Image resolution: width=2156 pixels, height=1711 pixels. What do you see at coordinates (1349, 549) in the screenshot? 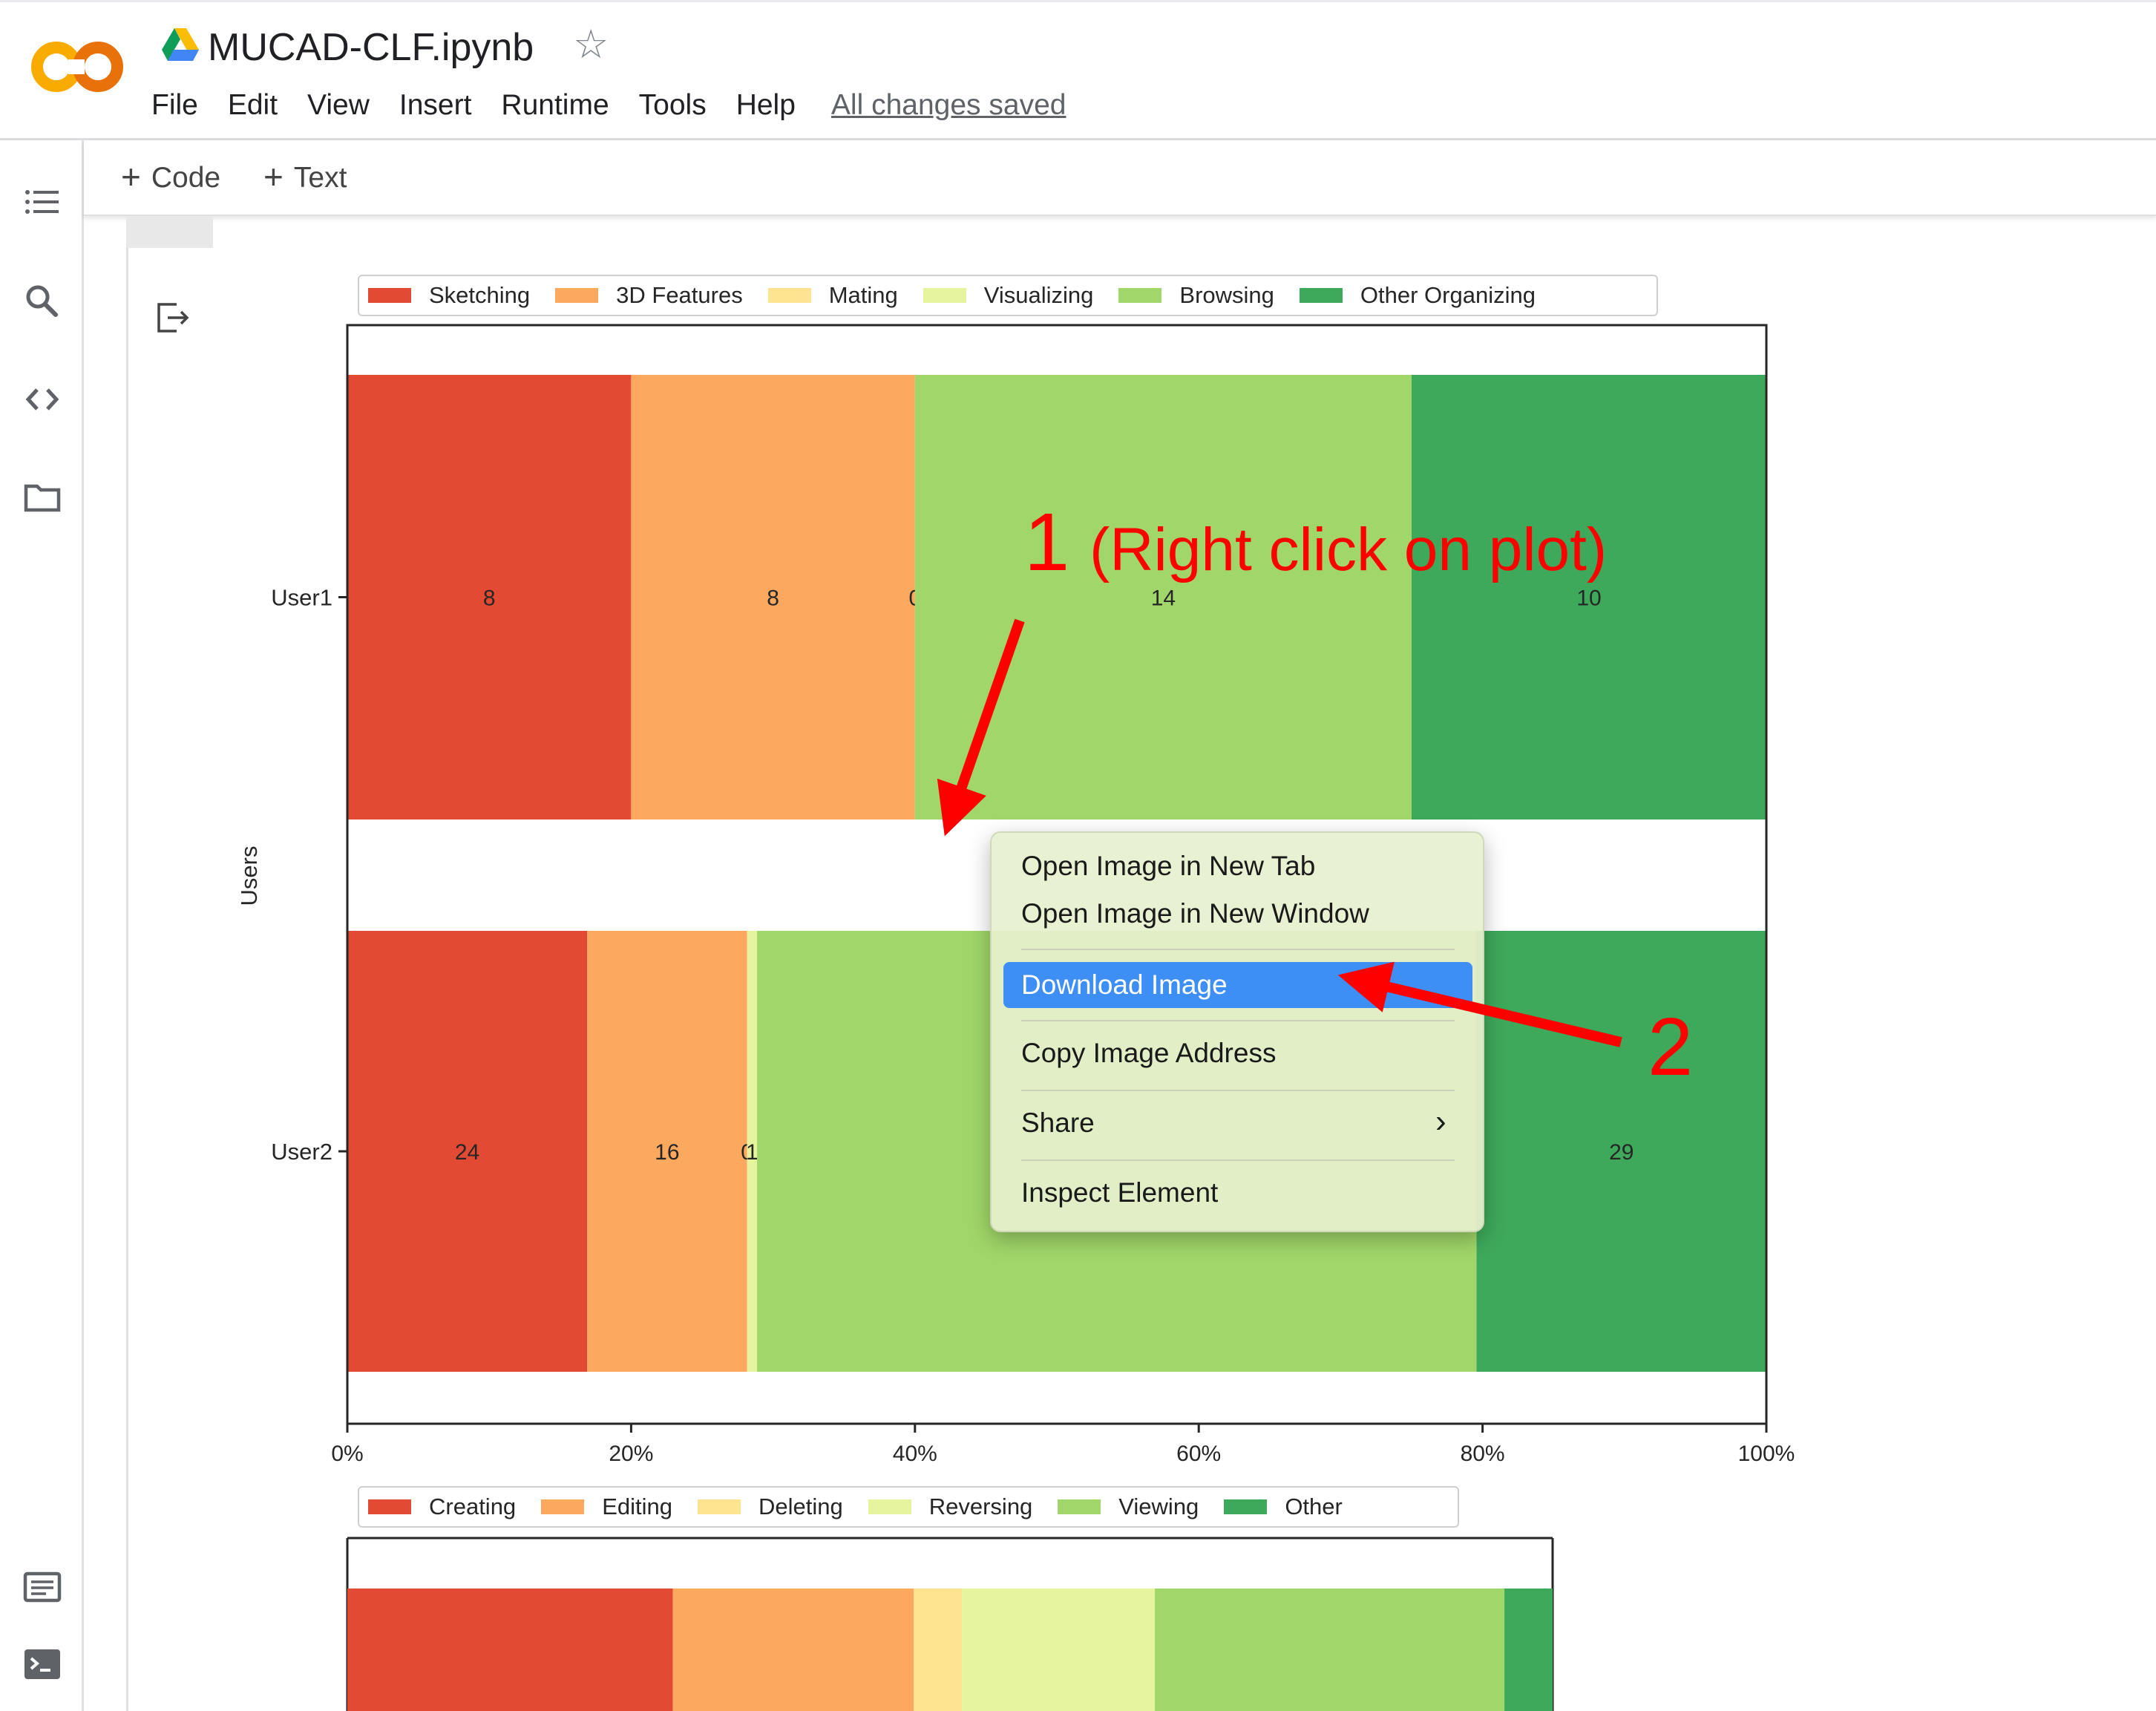
I see `annotation-step1-text: (Right click on plot)` at bounding box center [1349, 549].